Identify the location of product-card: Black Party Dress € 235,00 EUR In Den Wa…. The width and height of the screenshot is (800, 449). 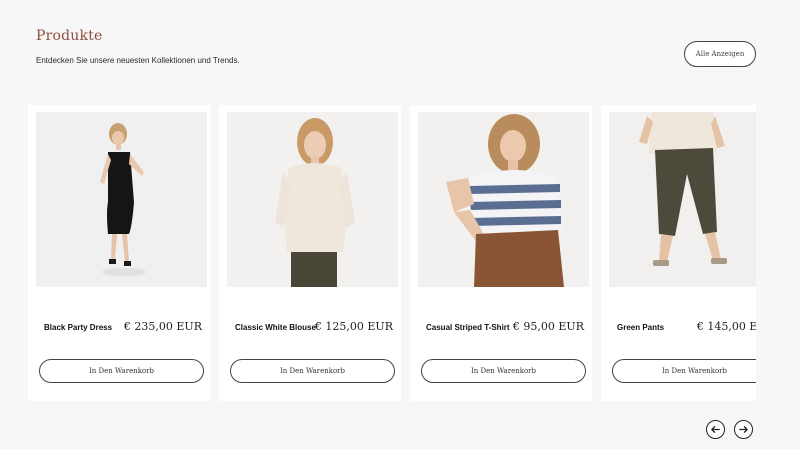
(119, 253).